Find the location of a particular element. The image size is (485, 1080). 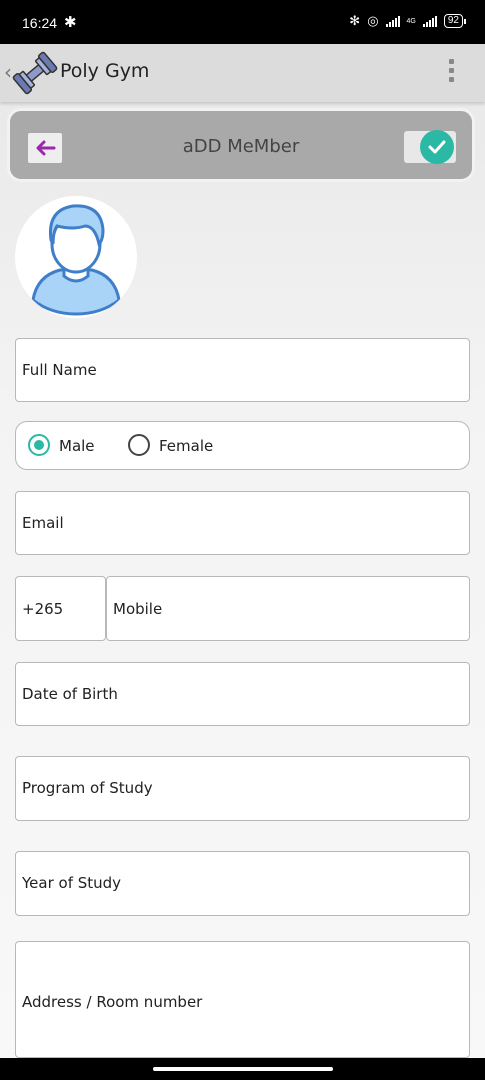

male-label: Male is located at coordinates (77, 446).